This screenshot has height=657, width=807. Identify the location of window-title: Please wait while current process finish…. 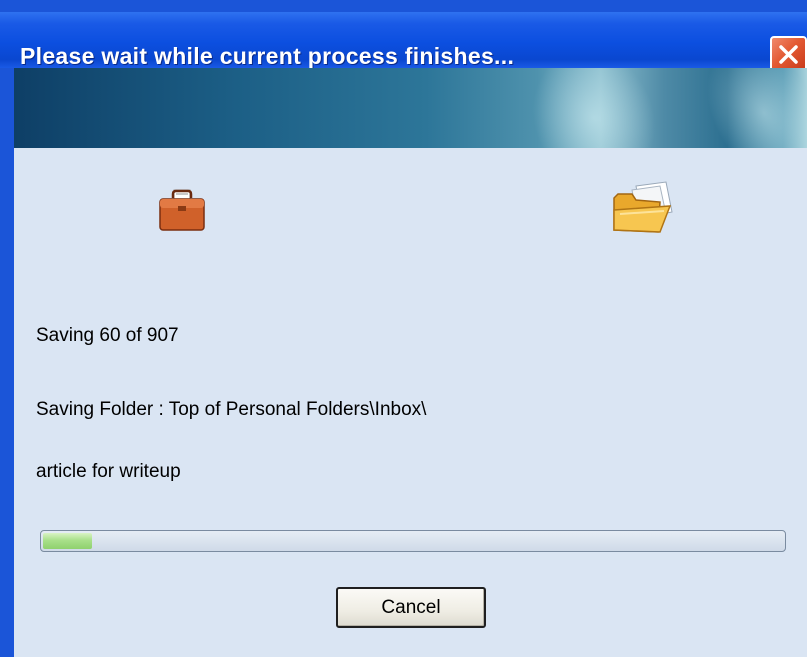
(267, 56).